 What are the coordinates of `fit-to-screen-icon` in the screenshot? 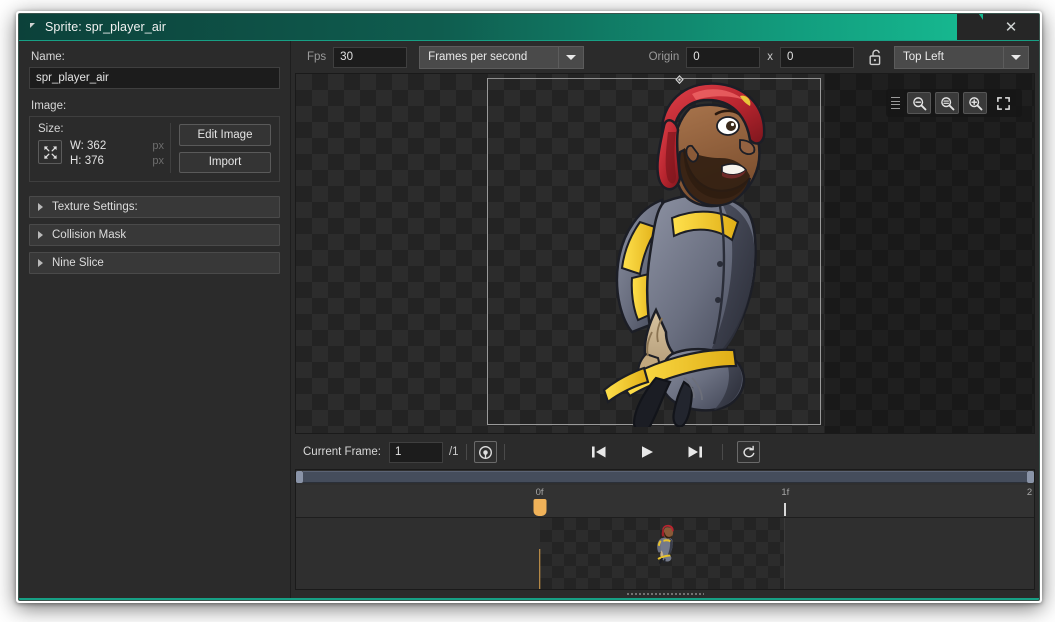 It's located at (1003, 103).